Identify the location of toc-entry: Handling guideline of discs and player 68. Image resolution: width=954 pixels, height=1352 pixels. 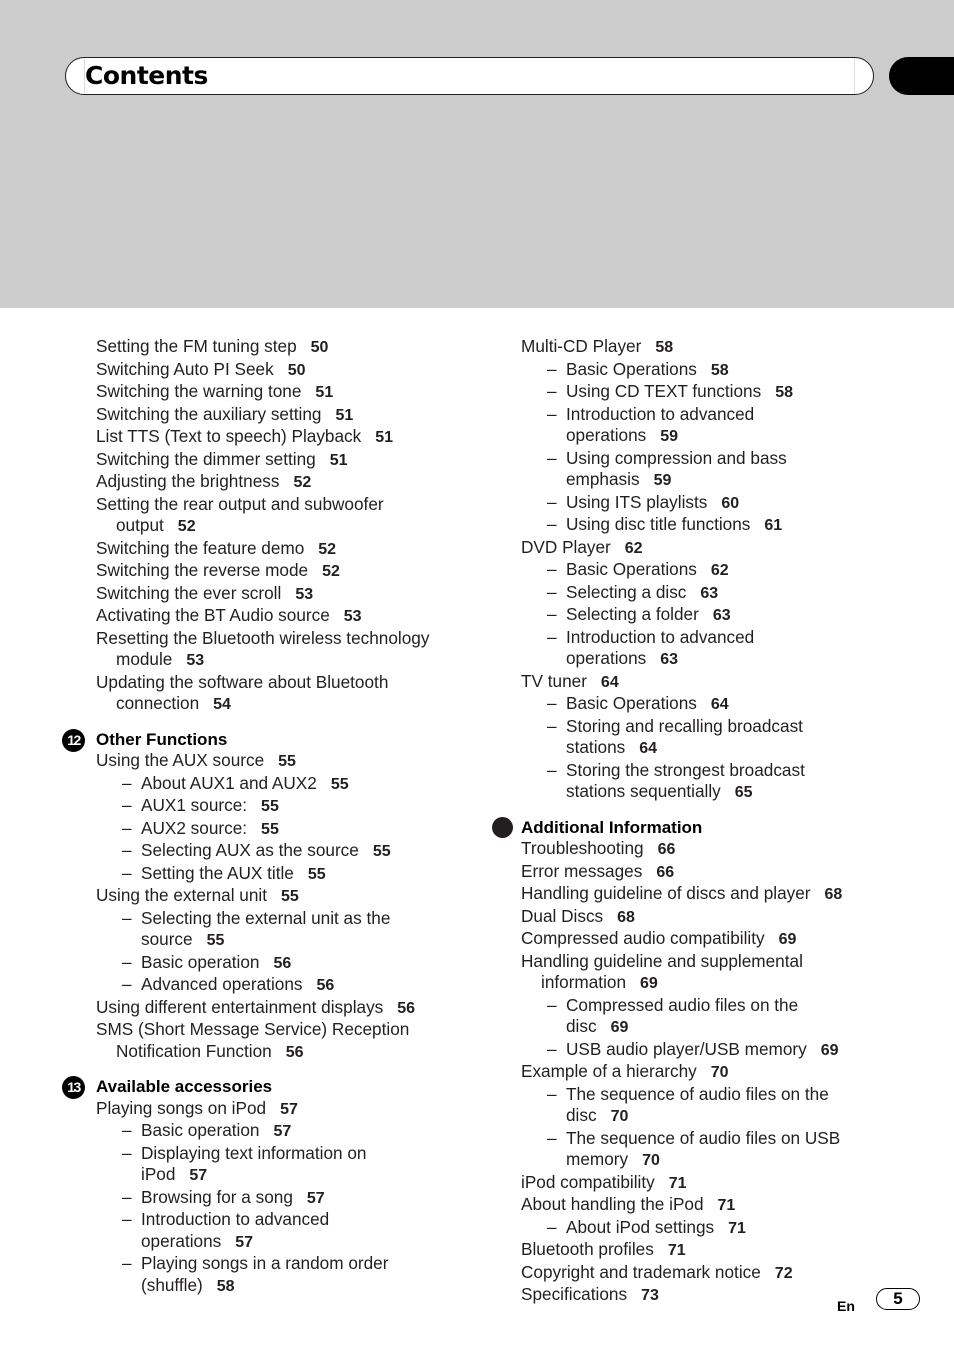
(721, 894).